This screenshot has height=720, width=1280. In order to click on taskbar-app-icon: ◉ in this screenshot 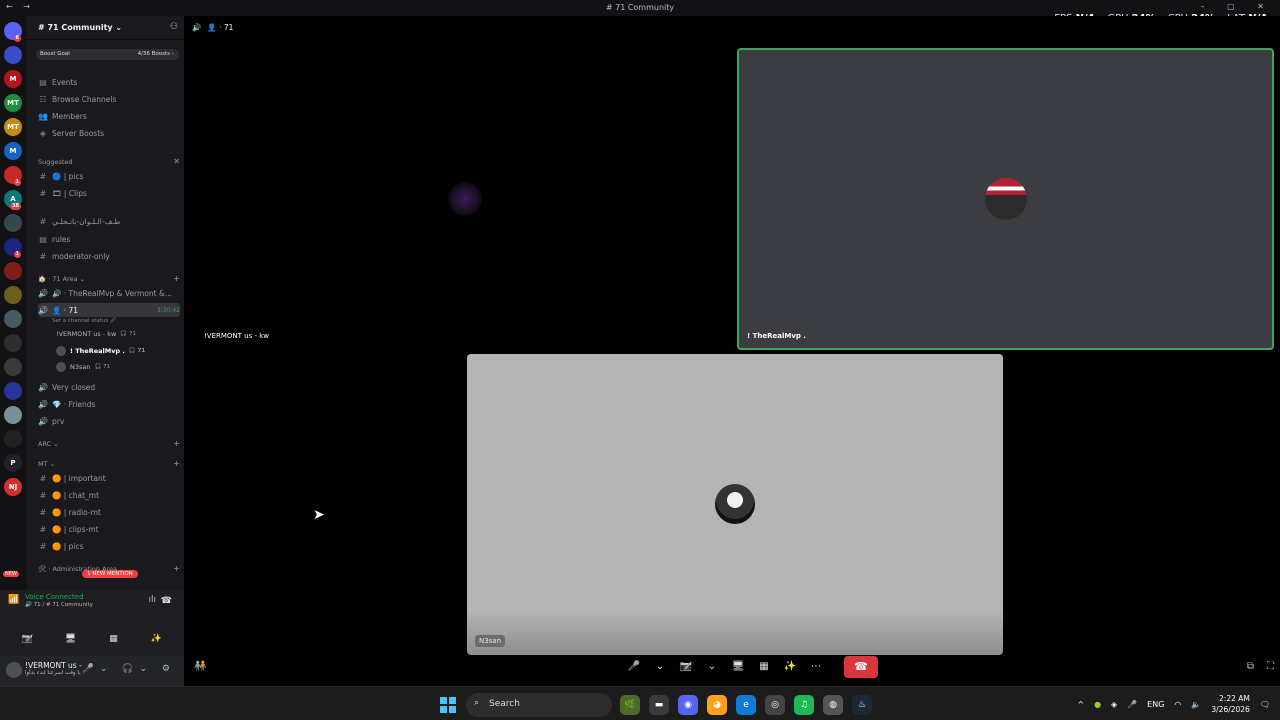, I will do `click(688, 705)`.